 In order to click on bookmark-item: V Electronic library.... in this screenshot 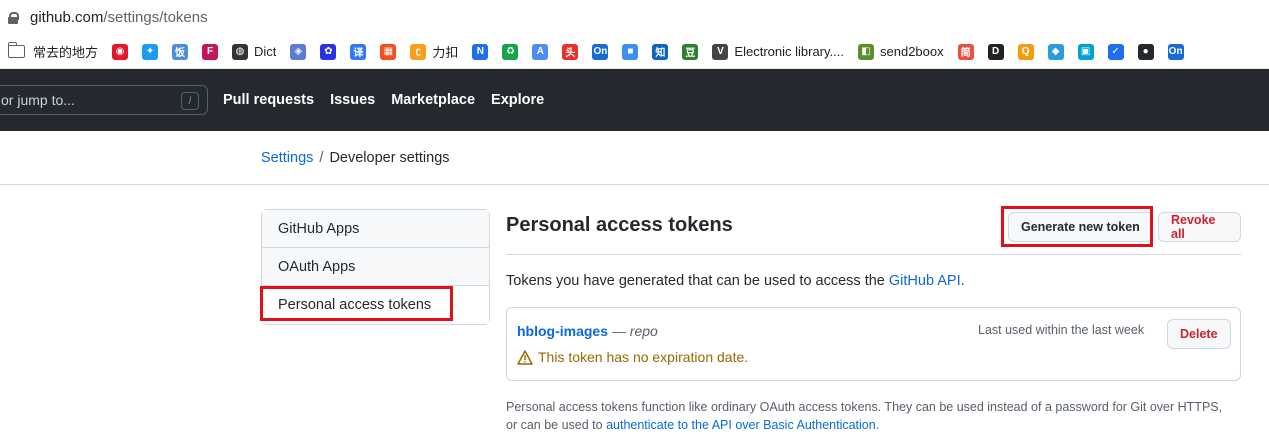, I will do `click(778, 51)`.